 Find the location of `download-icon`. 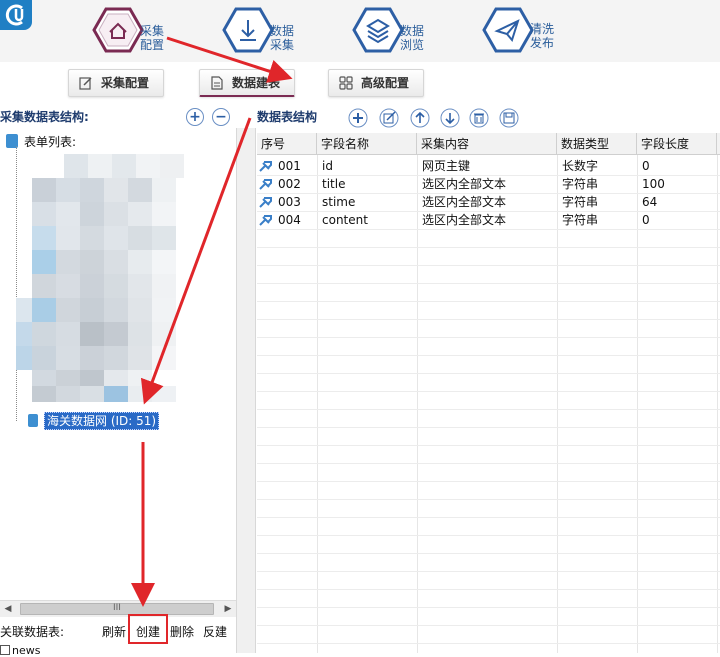

download-icon is located at coordinates (248, 30).